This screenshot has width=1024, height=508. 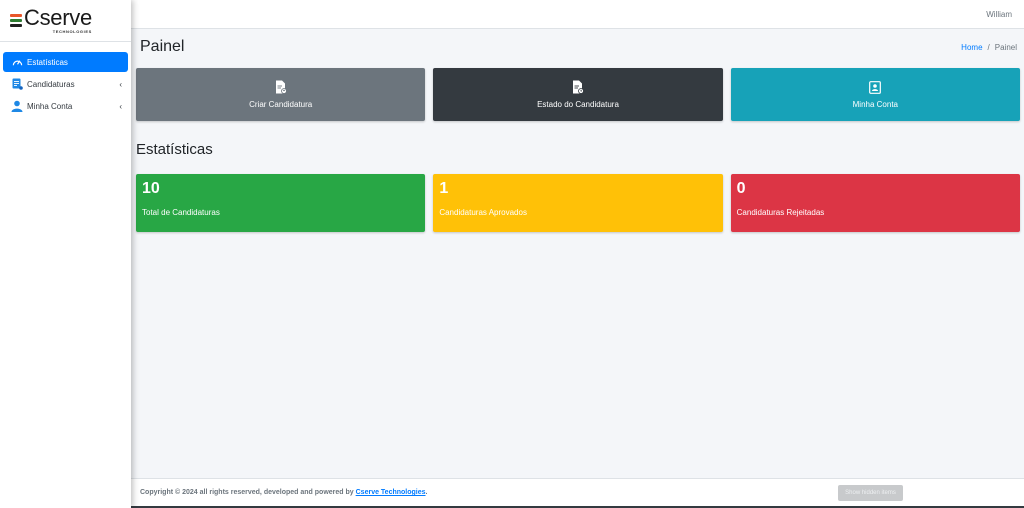 I want to click on top-navbar: William, so click(x=577, y=14).